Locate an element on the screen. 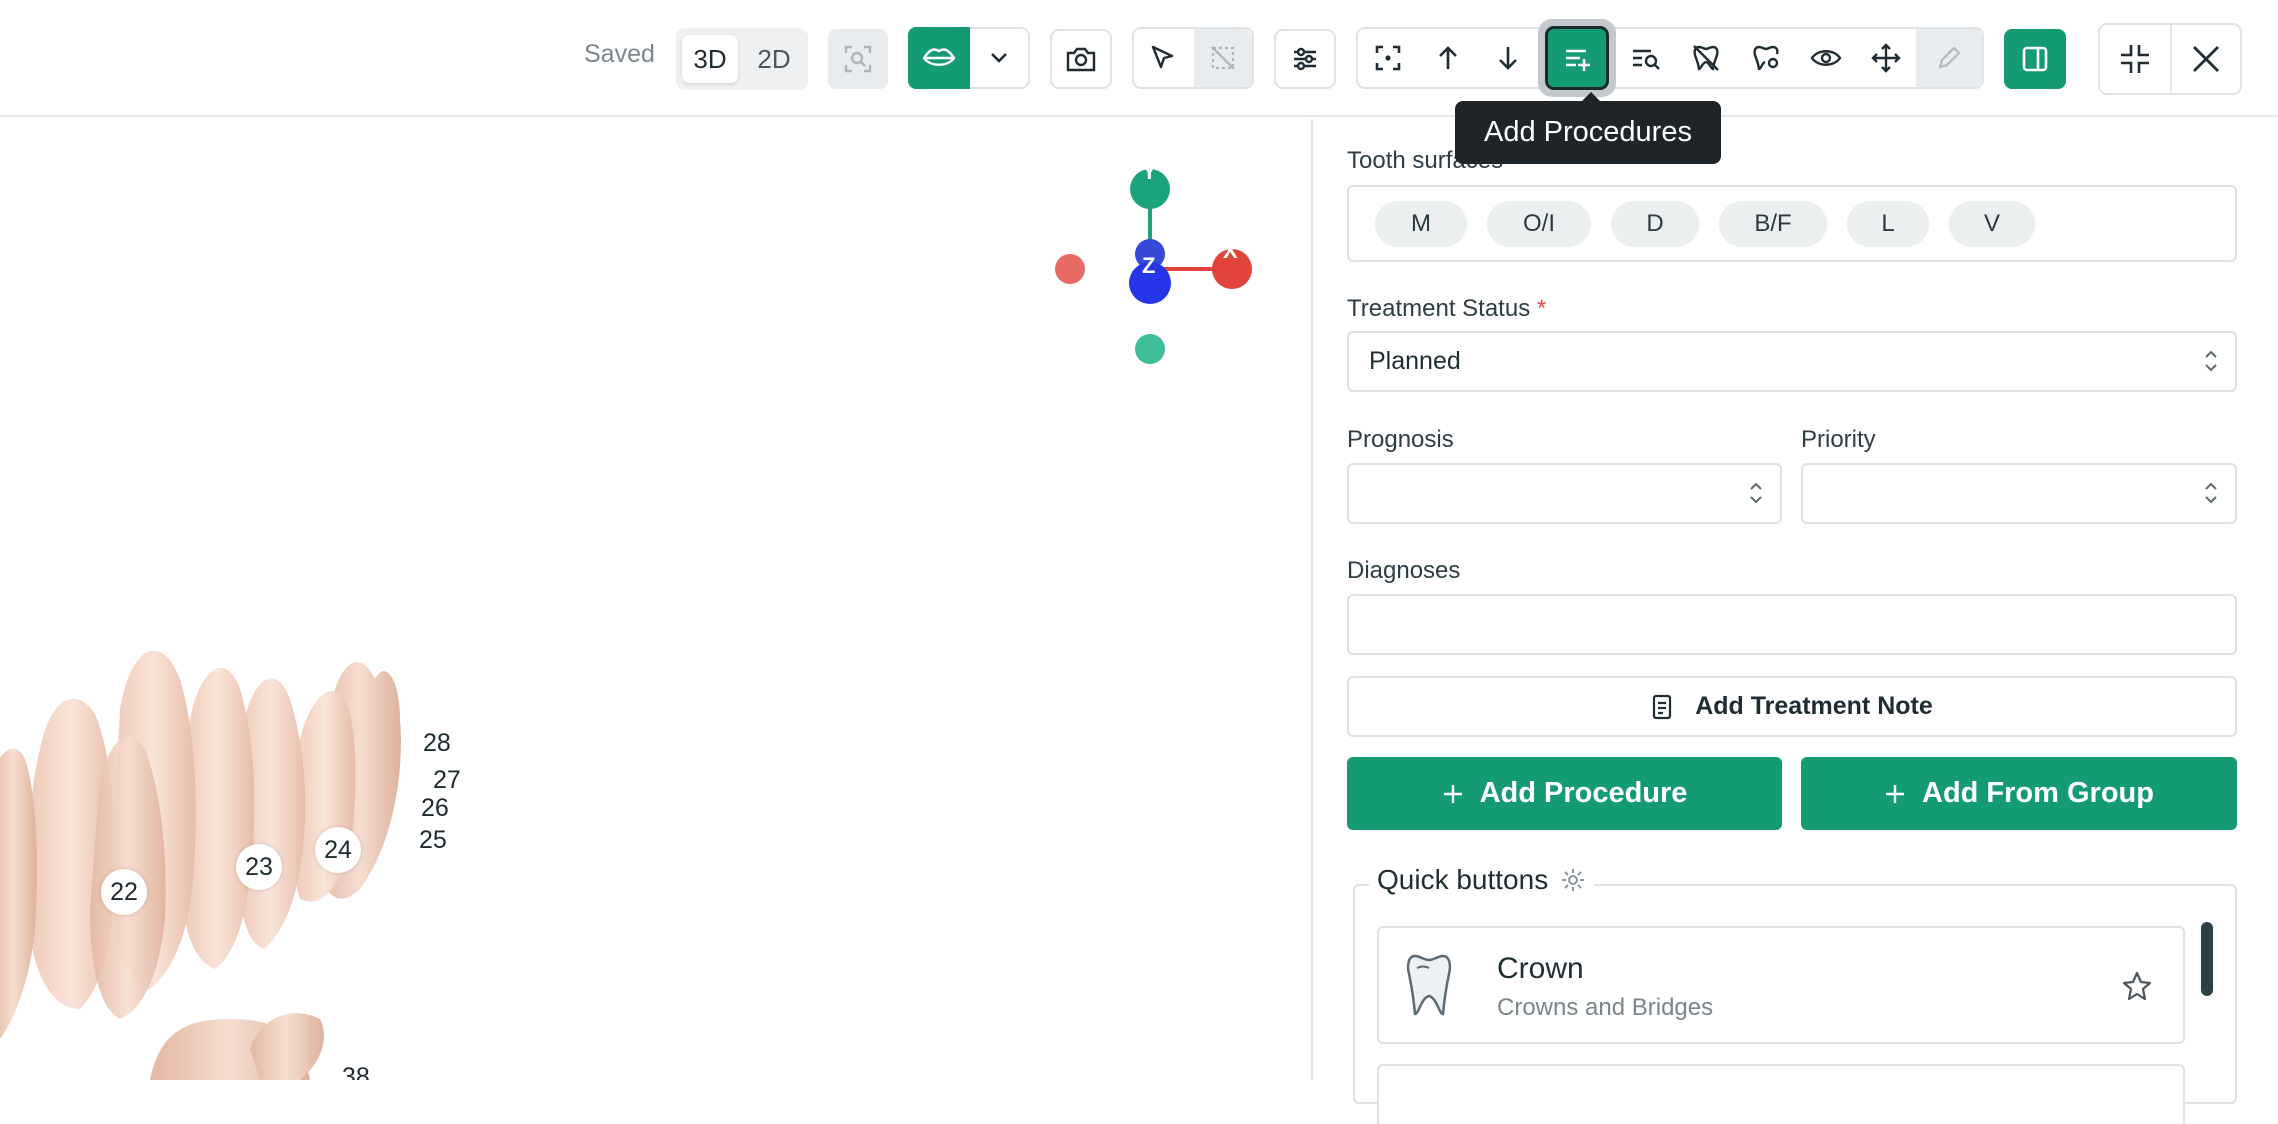  screenshot-button is located at coordinates (1081, 59).